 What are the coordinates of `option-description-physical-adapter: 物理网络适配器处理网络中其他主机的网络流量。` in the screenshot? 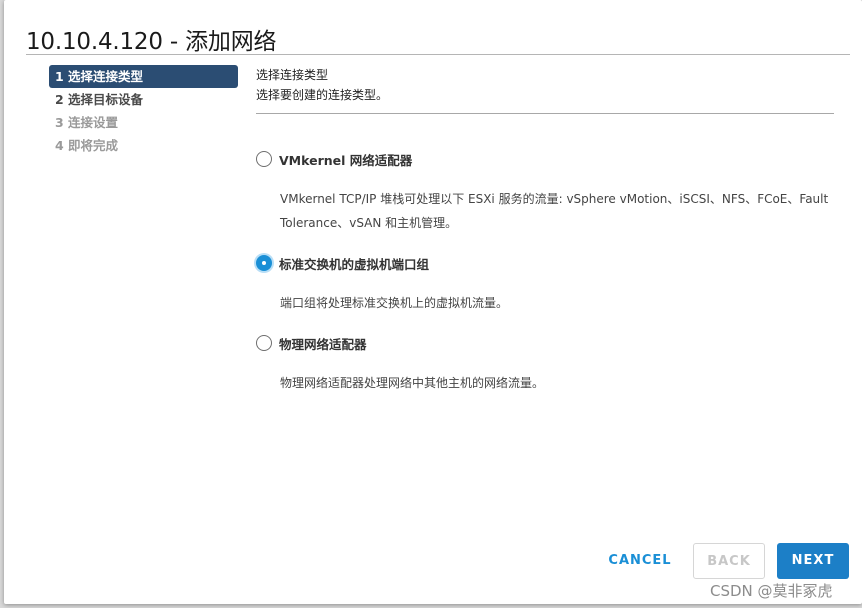 It's located at (412, 383).